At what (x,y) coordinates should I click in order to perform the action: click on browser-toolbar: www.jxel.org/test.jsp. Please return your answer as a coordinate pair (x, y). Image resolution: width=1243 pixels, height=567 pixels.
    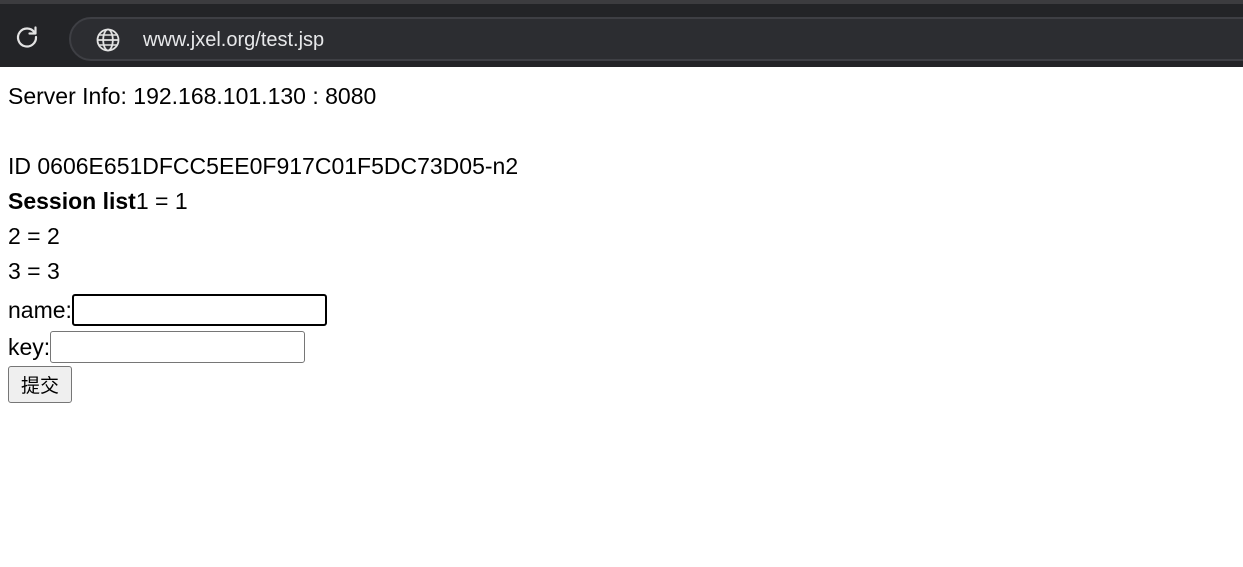
    Looking at the image, I should click on (621, 35).